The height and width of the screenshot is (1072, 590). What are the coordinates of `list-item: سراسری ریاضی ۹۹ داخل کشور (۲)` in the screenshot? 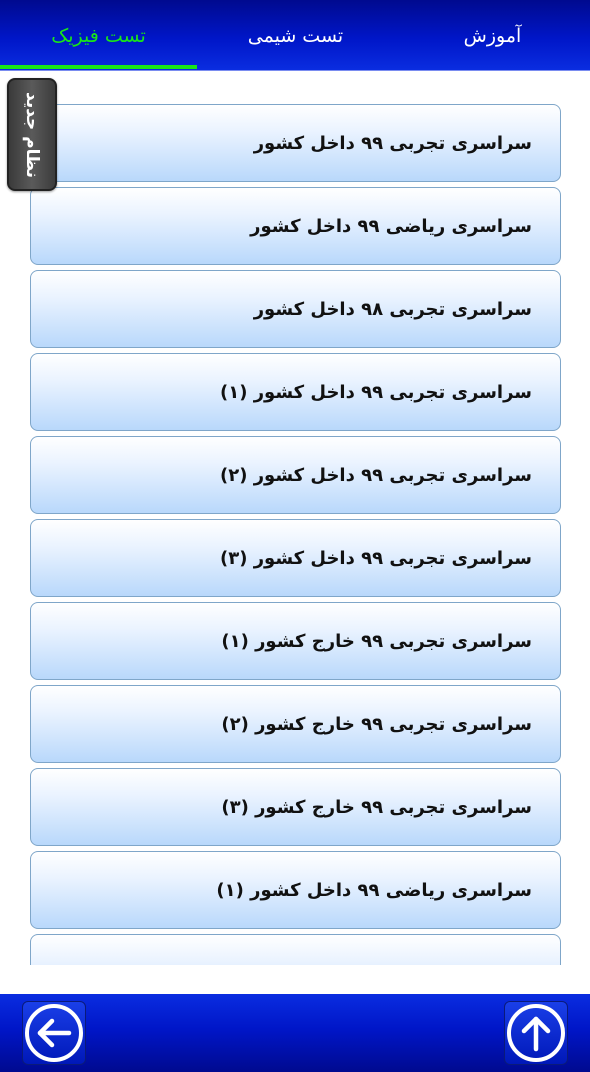 It's located at (295, 949).